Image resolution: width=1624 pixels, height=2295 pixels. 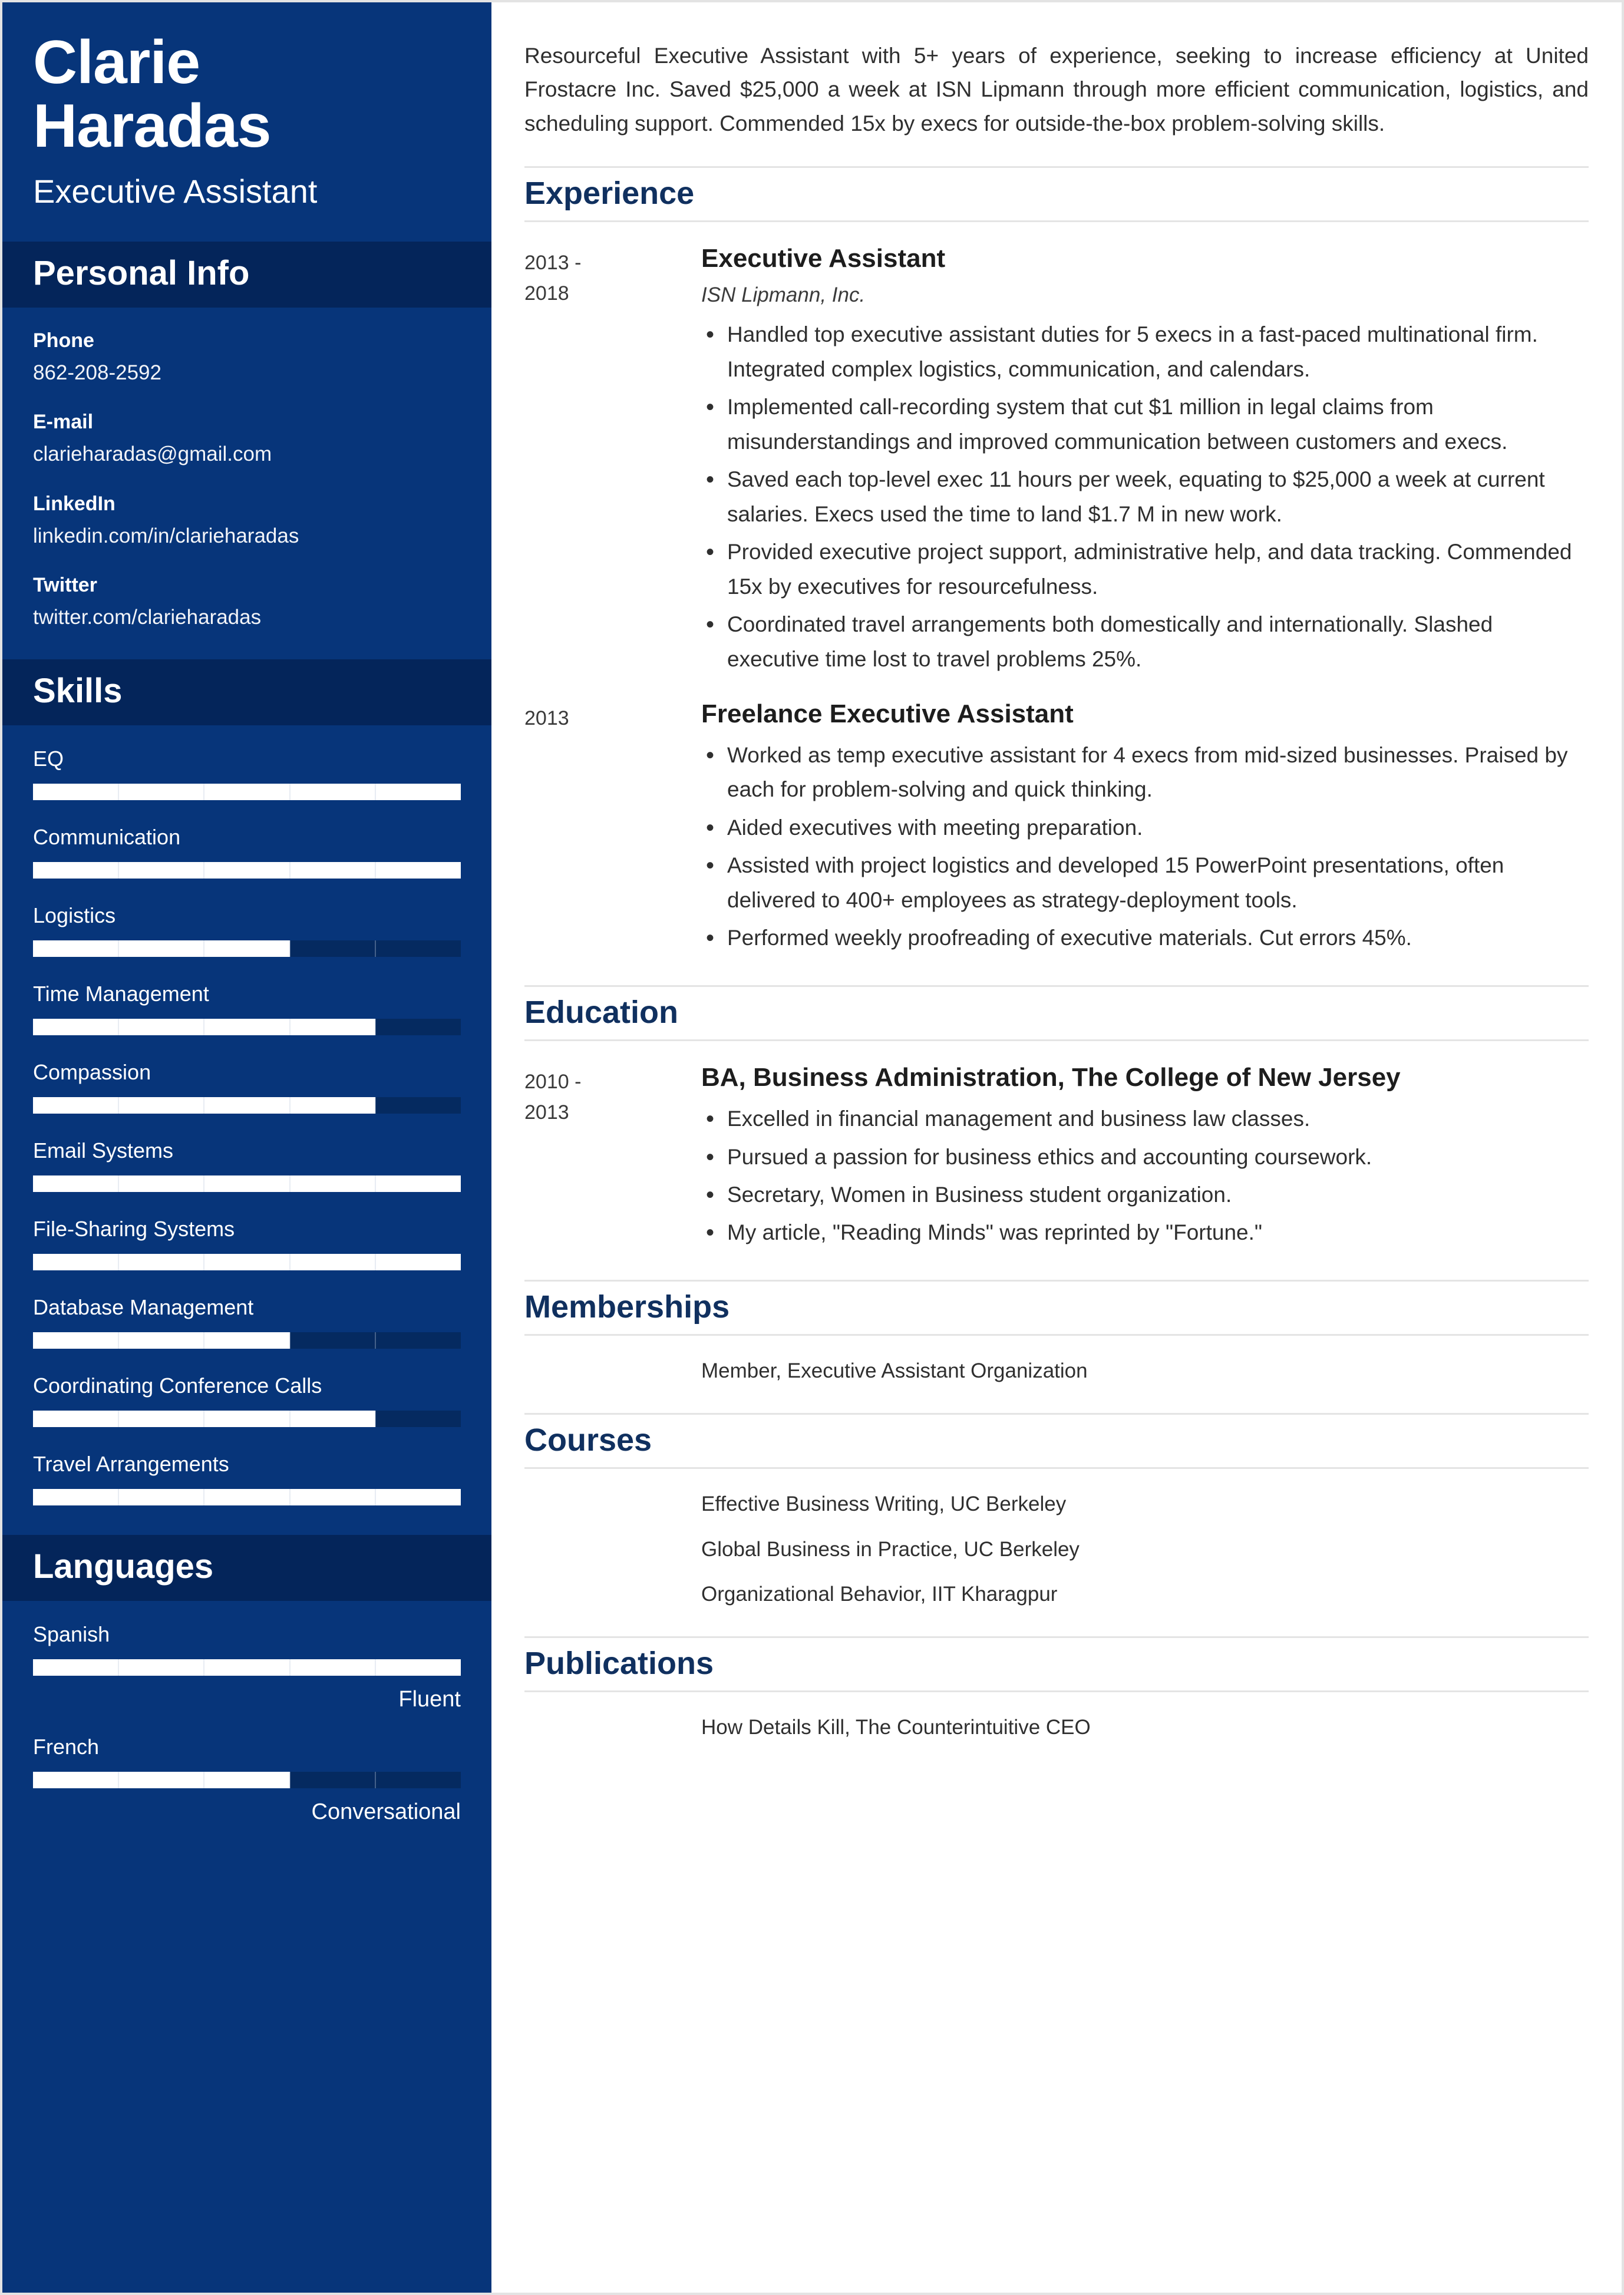 What do you see at coordinates (386, 1811) in the screenshot?
I see `language-proficiency: Conversational` at bounding box center [386, 1811].